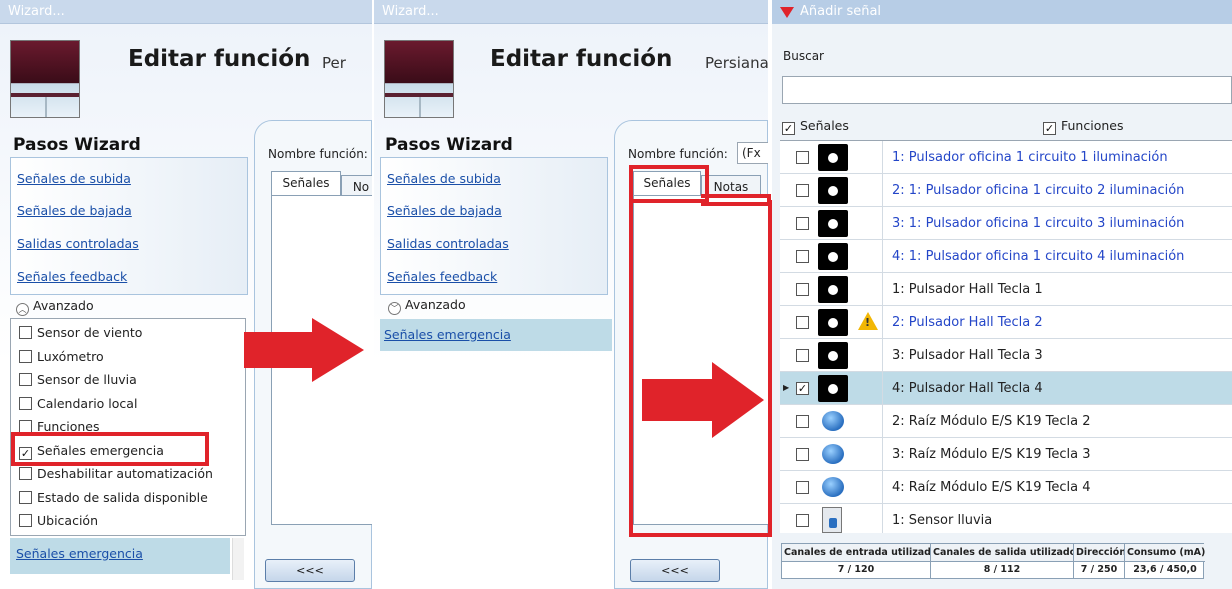 The height and width of the screenshot is (589, 1232). I want to click on table-row: 4: Raíz Módulo E/S K19 Tecla 4, so click(1006, 487).